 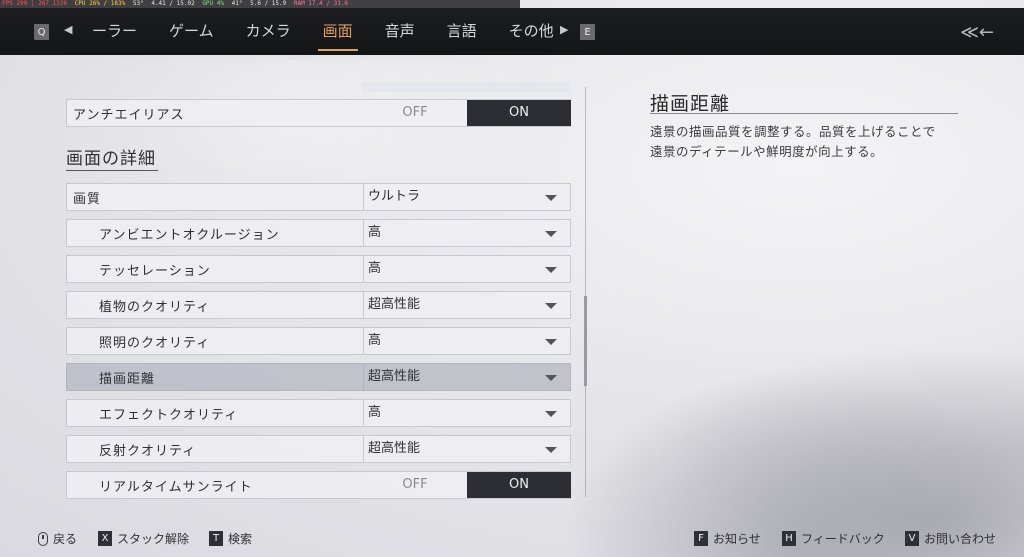 I want to click on footer-search-label: 検索, so click(x=240, y=539).